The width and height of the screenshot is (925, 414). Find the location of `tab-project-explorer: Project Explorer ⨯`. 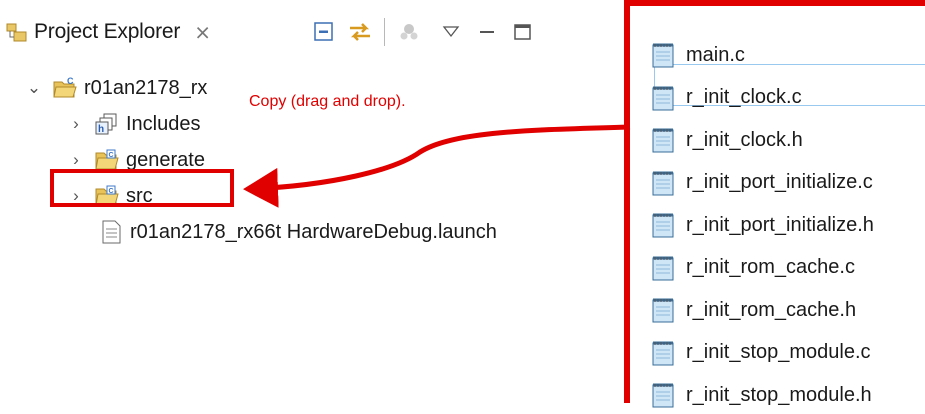

tab-project-explorer: Project Explorer ⨯ is located at coordinates (108, 32).